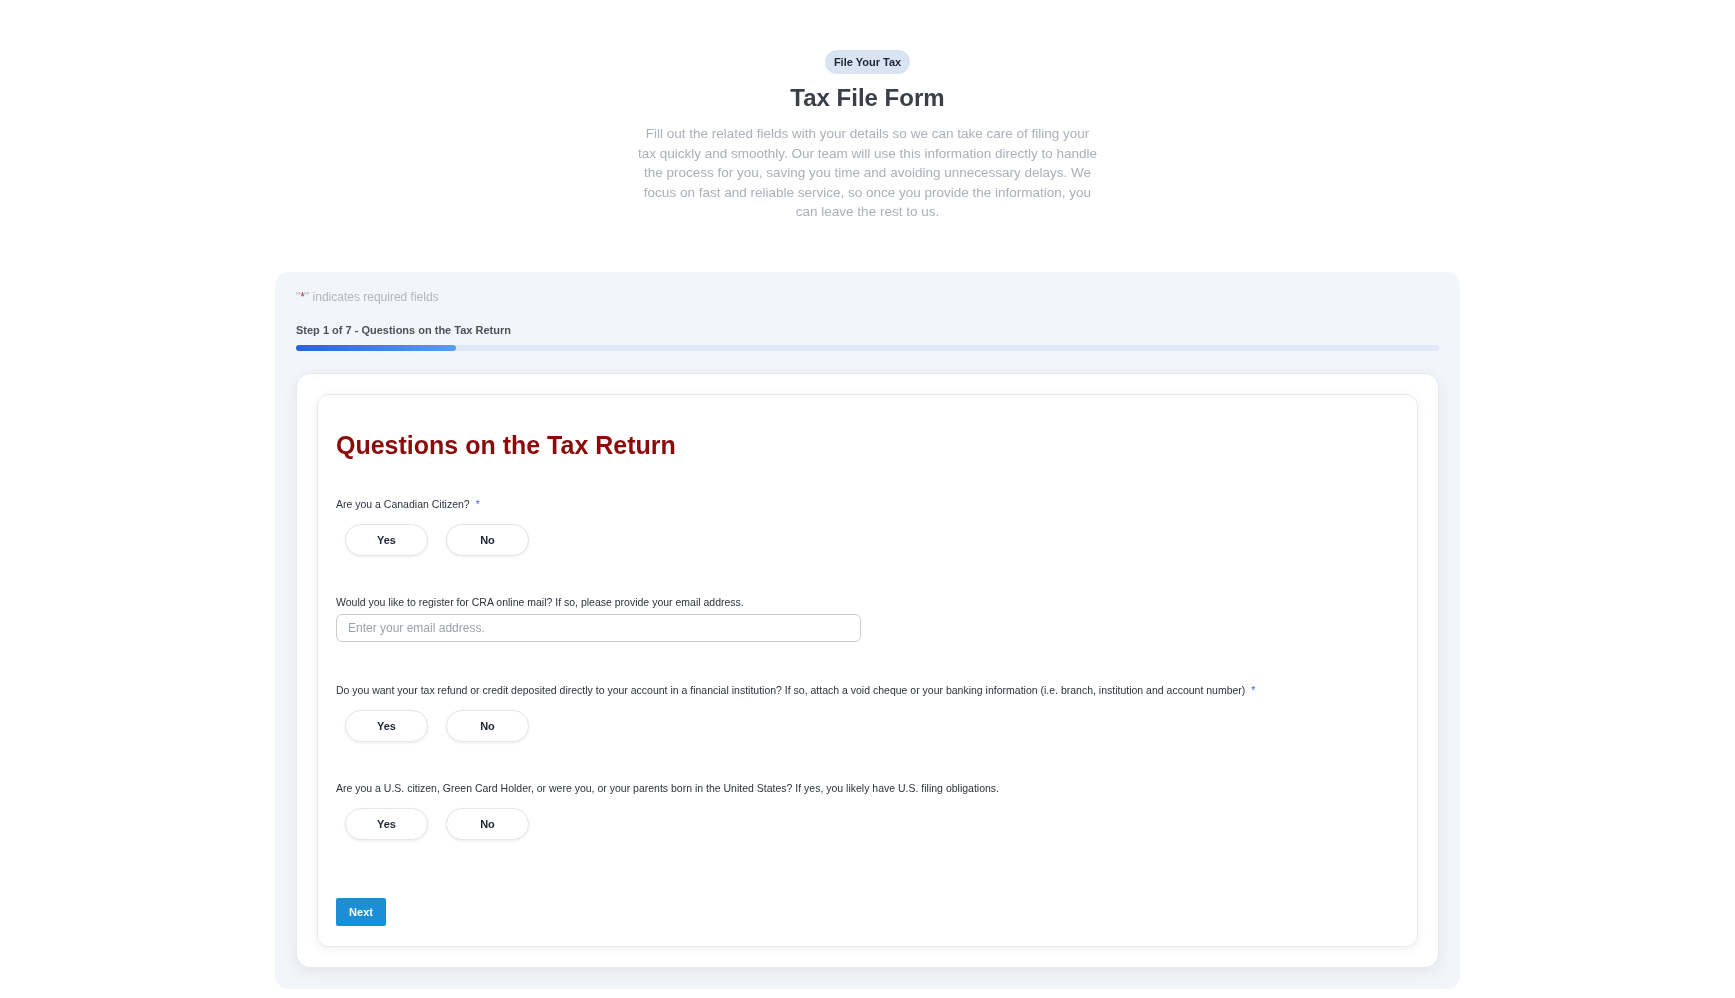  What do you see at coordinates (540, 602) in the screenshot?
I see `question-label: Would you like to register for CRA online mail? If so, please provide your email address.` at bounding box center [540, 602].